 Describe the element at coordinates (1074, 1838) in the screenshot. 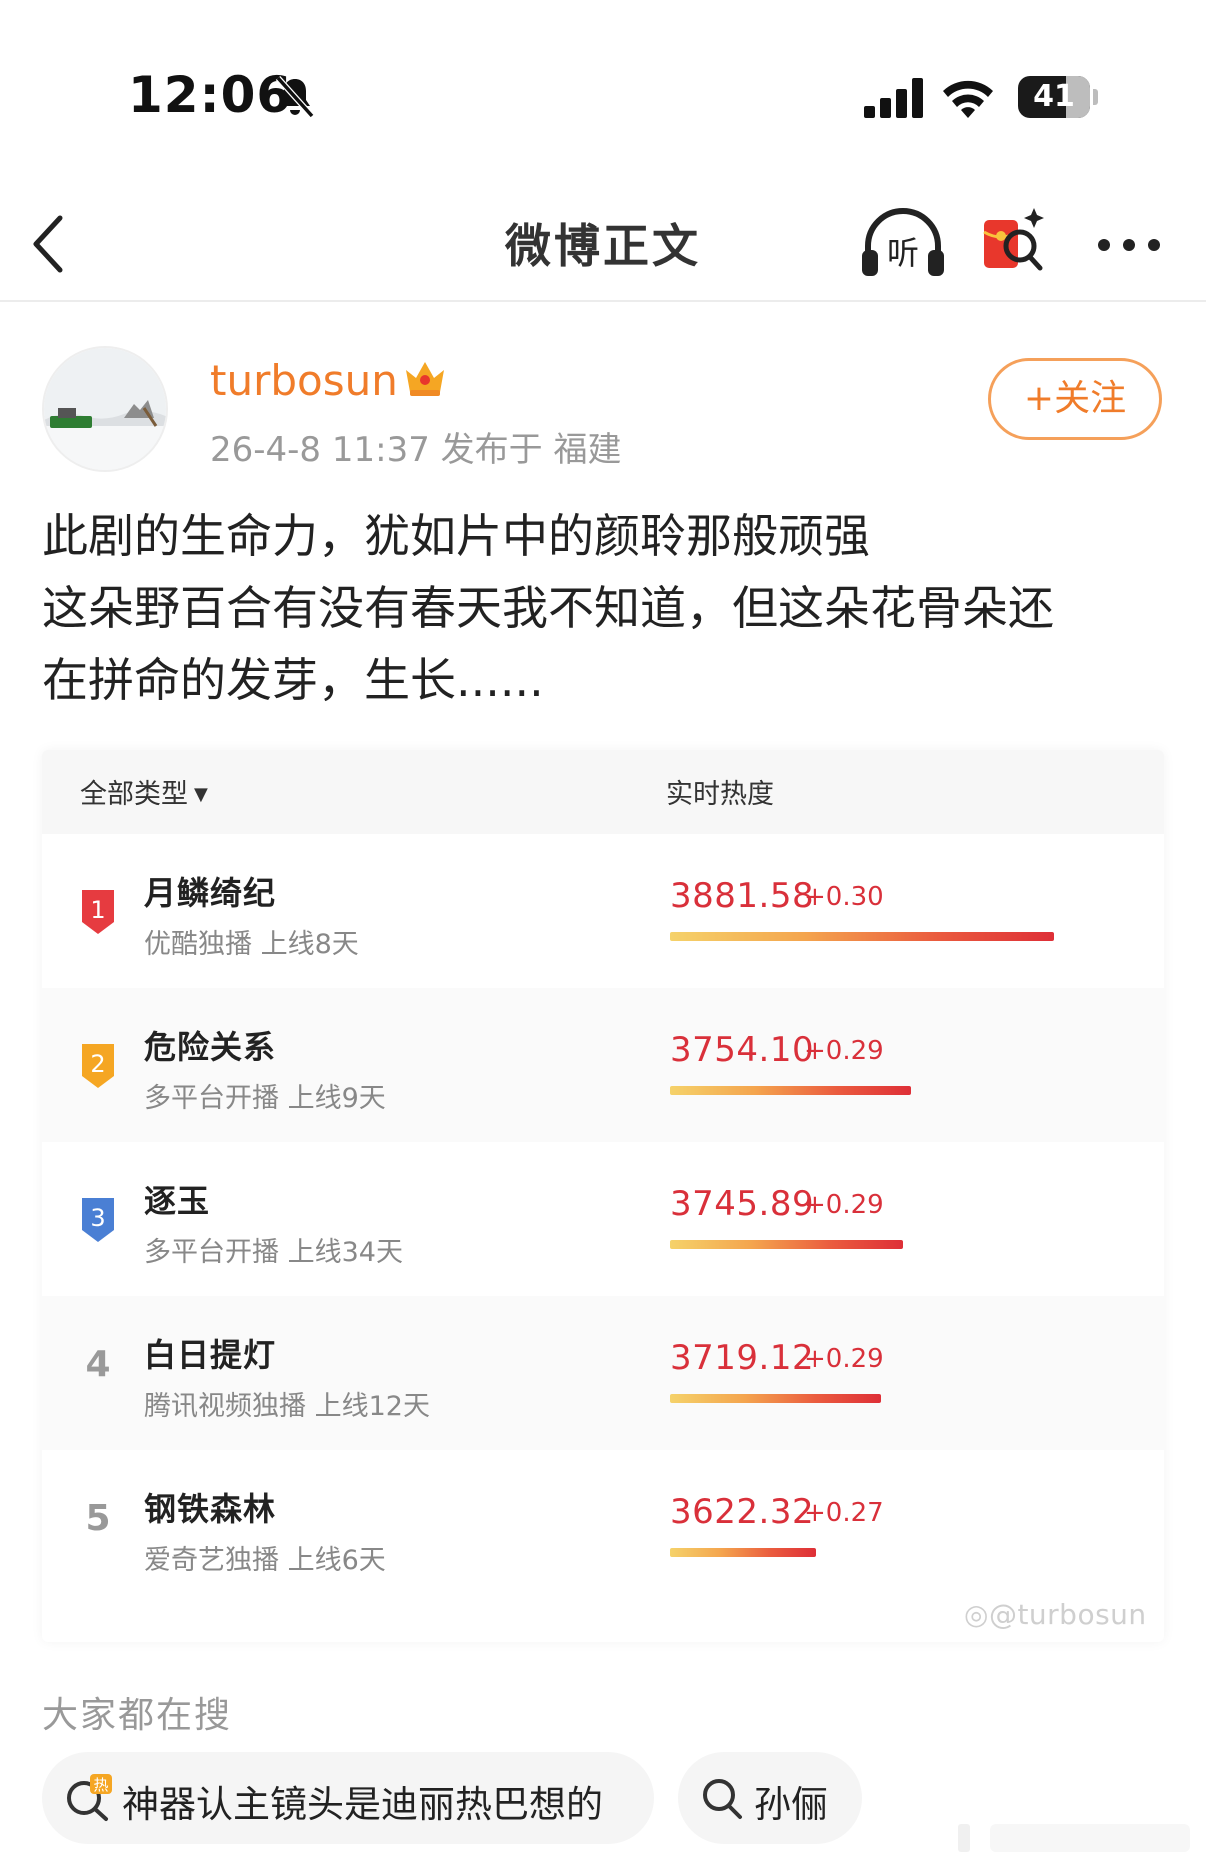

I see `partial-chip-edge` at that location.